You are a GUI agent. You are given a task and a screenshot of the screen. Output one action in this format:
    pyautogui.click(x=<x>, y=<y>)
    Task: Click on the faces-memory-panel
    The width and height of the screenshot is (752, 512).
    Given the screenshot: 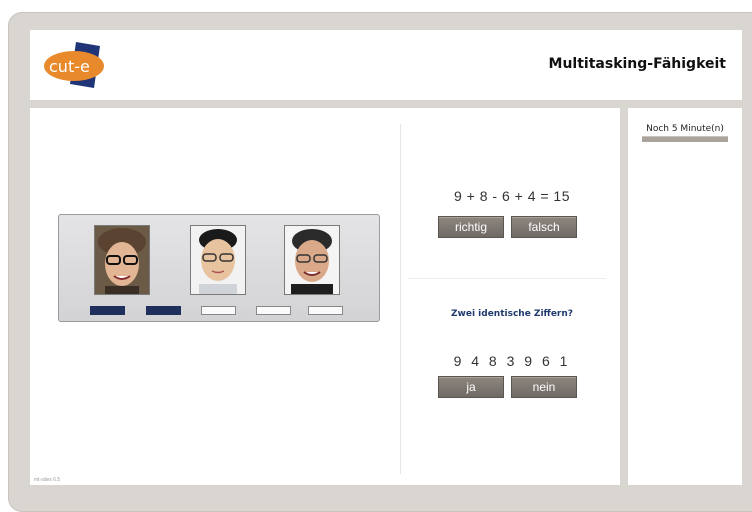 What is the action you would take?
    pyautogui.click(x=219, y=268)
    